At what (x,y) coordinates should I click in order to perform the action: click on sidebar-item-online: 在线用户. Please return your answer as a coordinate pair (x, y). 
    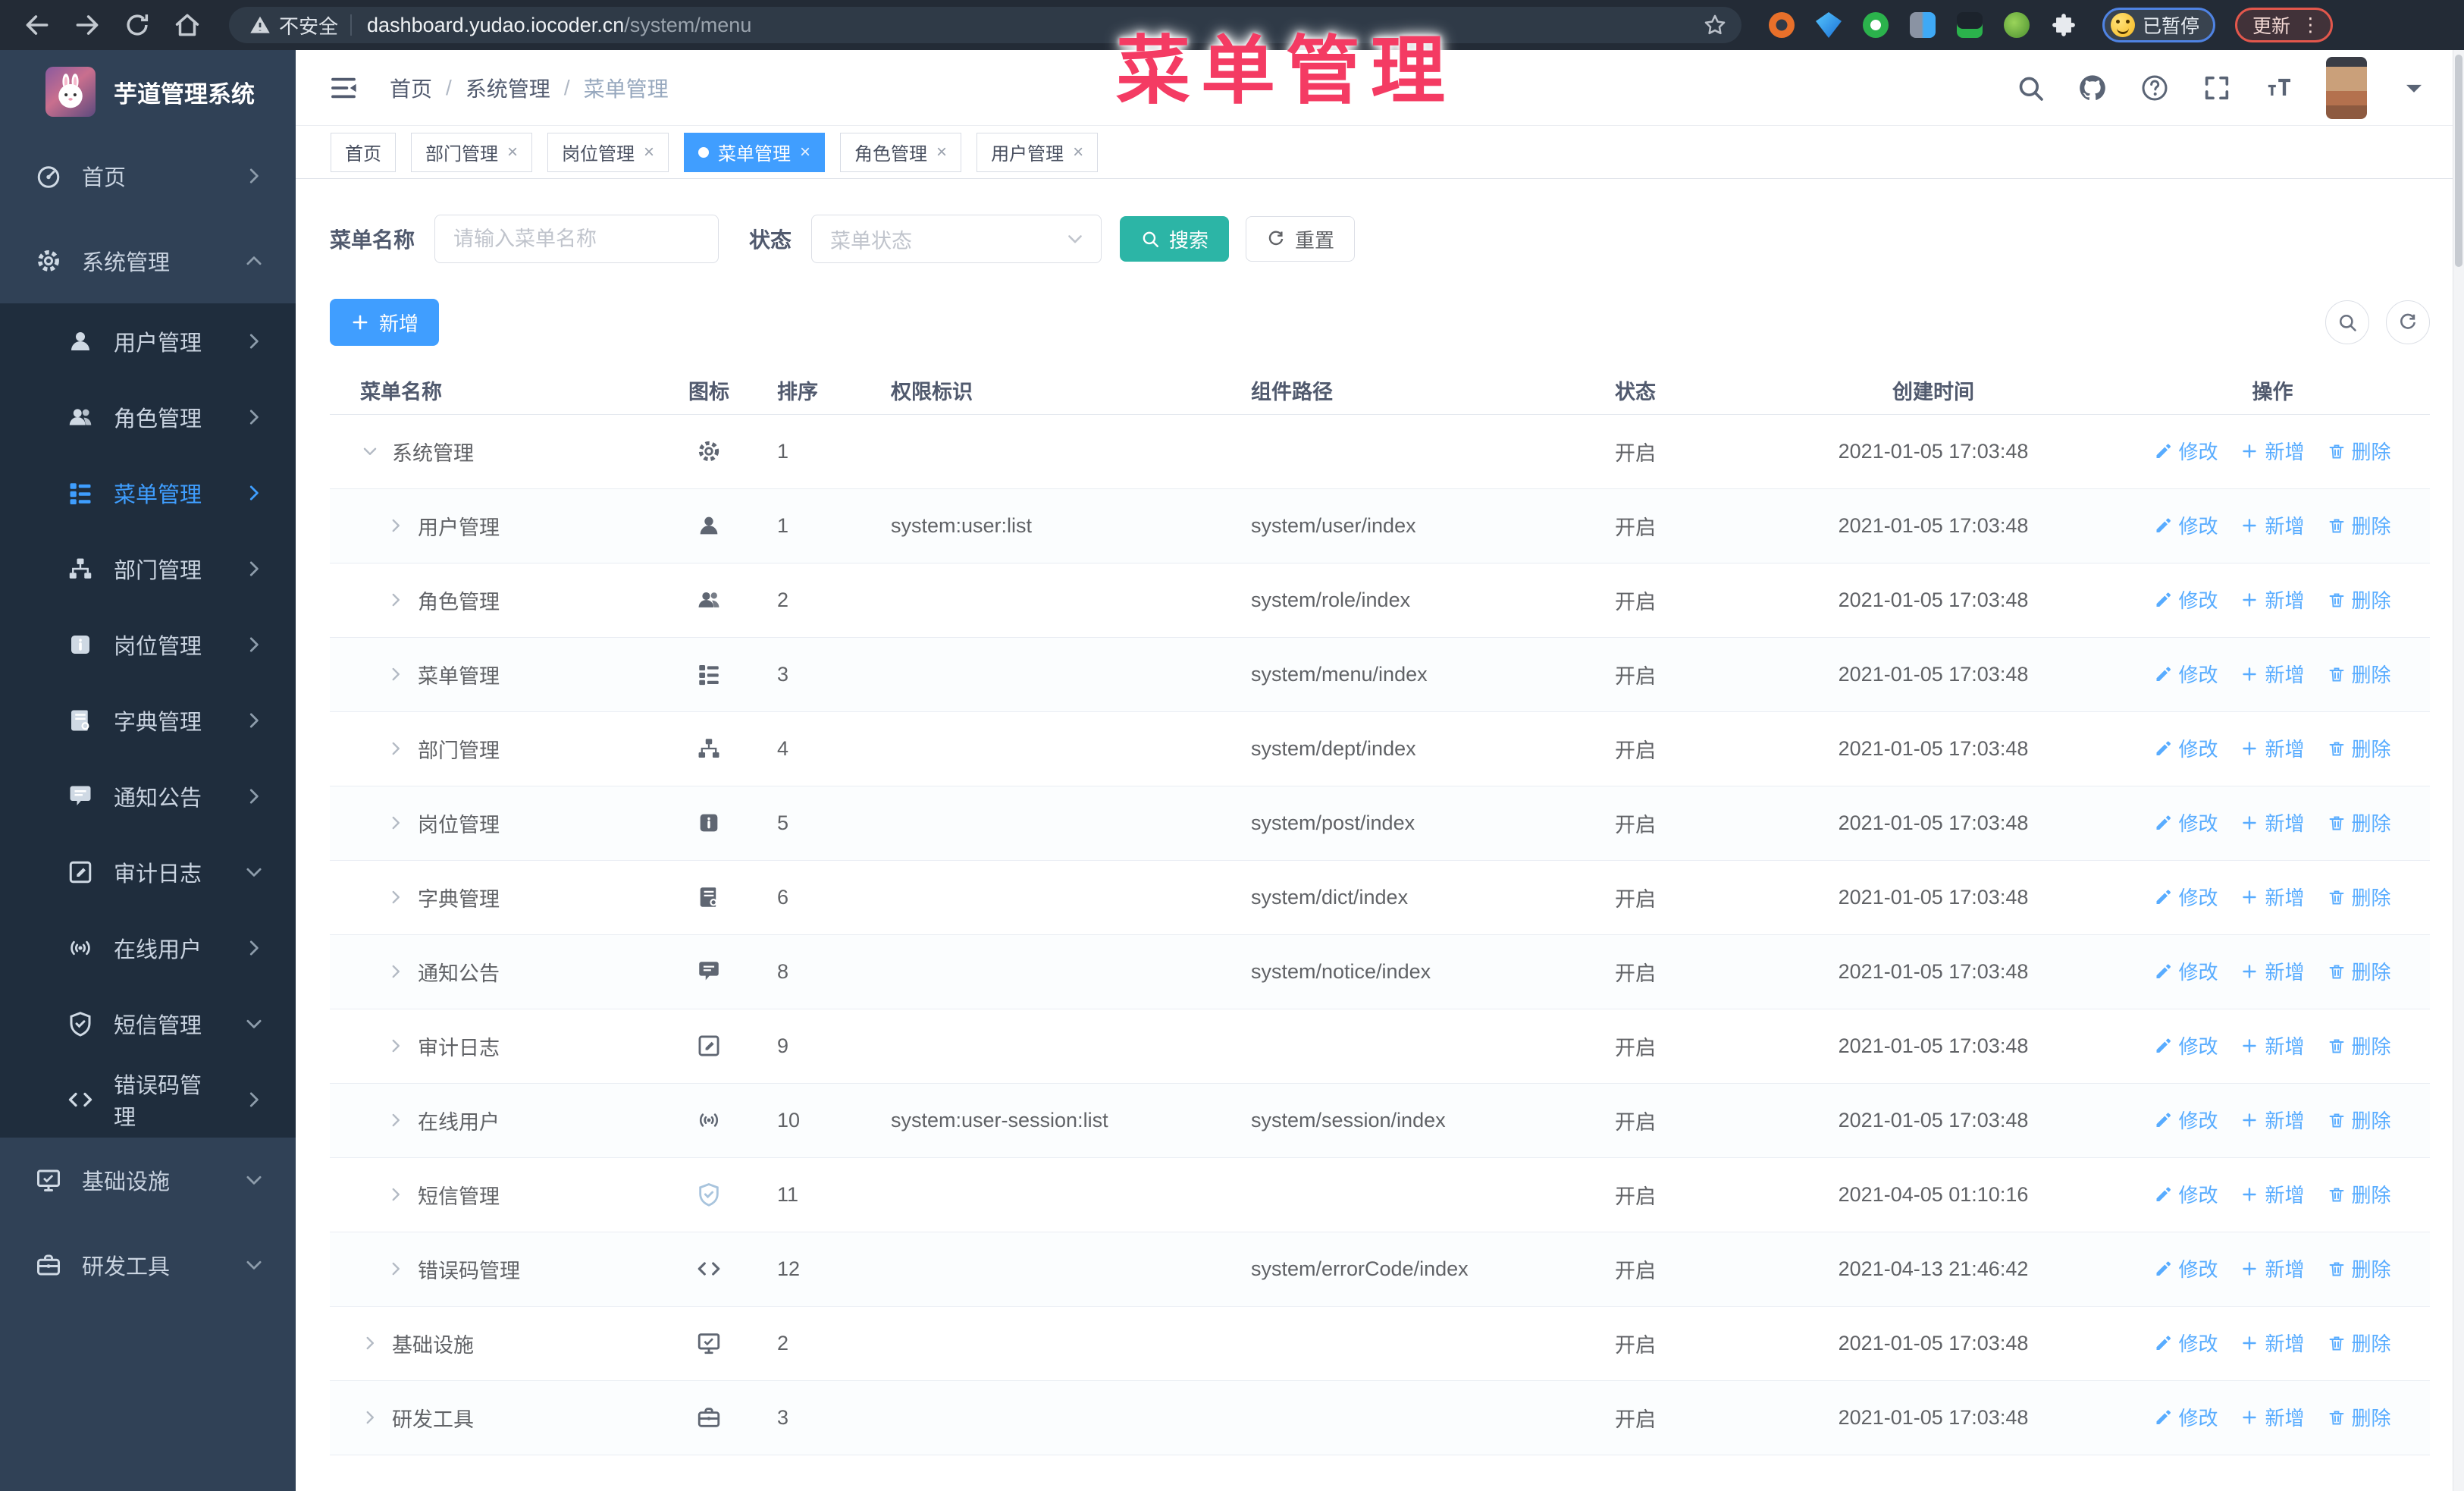
    Looking at the image, I should click on (148, 948).